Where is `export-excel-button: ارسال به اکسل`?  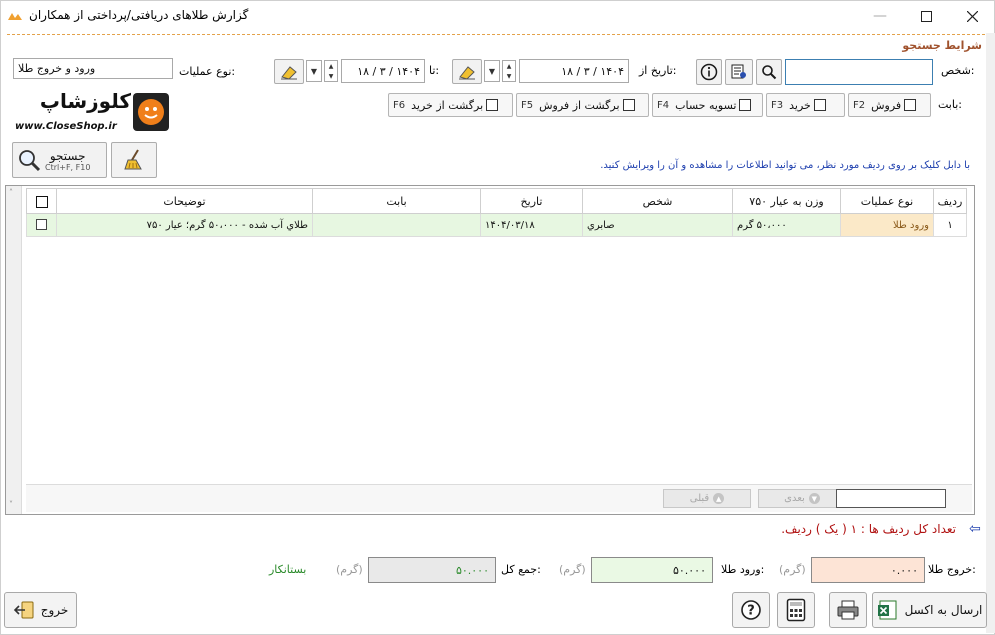 export-excel-button: ارسال به اکسل is located at coordinates (929, 610).